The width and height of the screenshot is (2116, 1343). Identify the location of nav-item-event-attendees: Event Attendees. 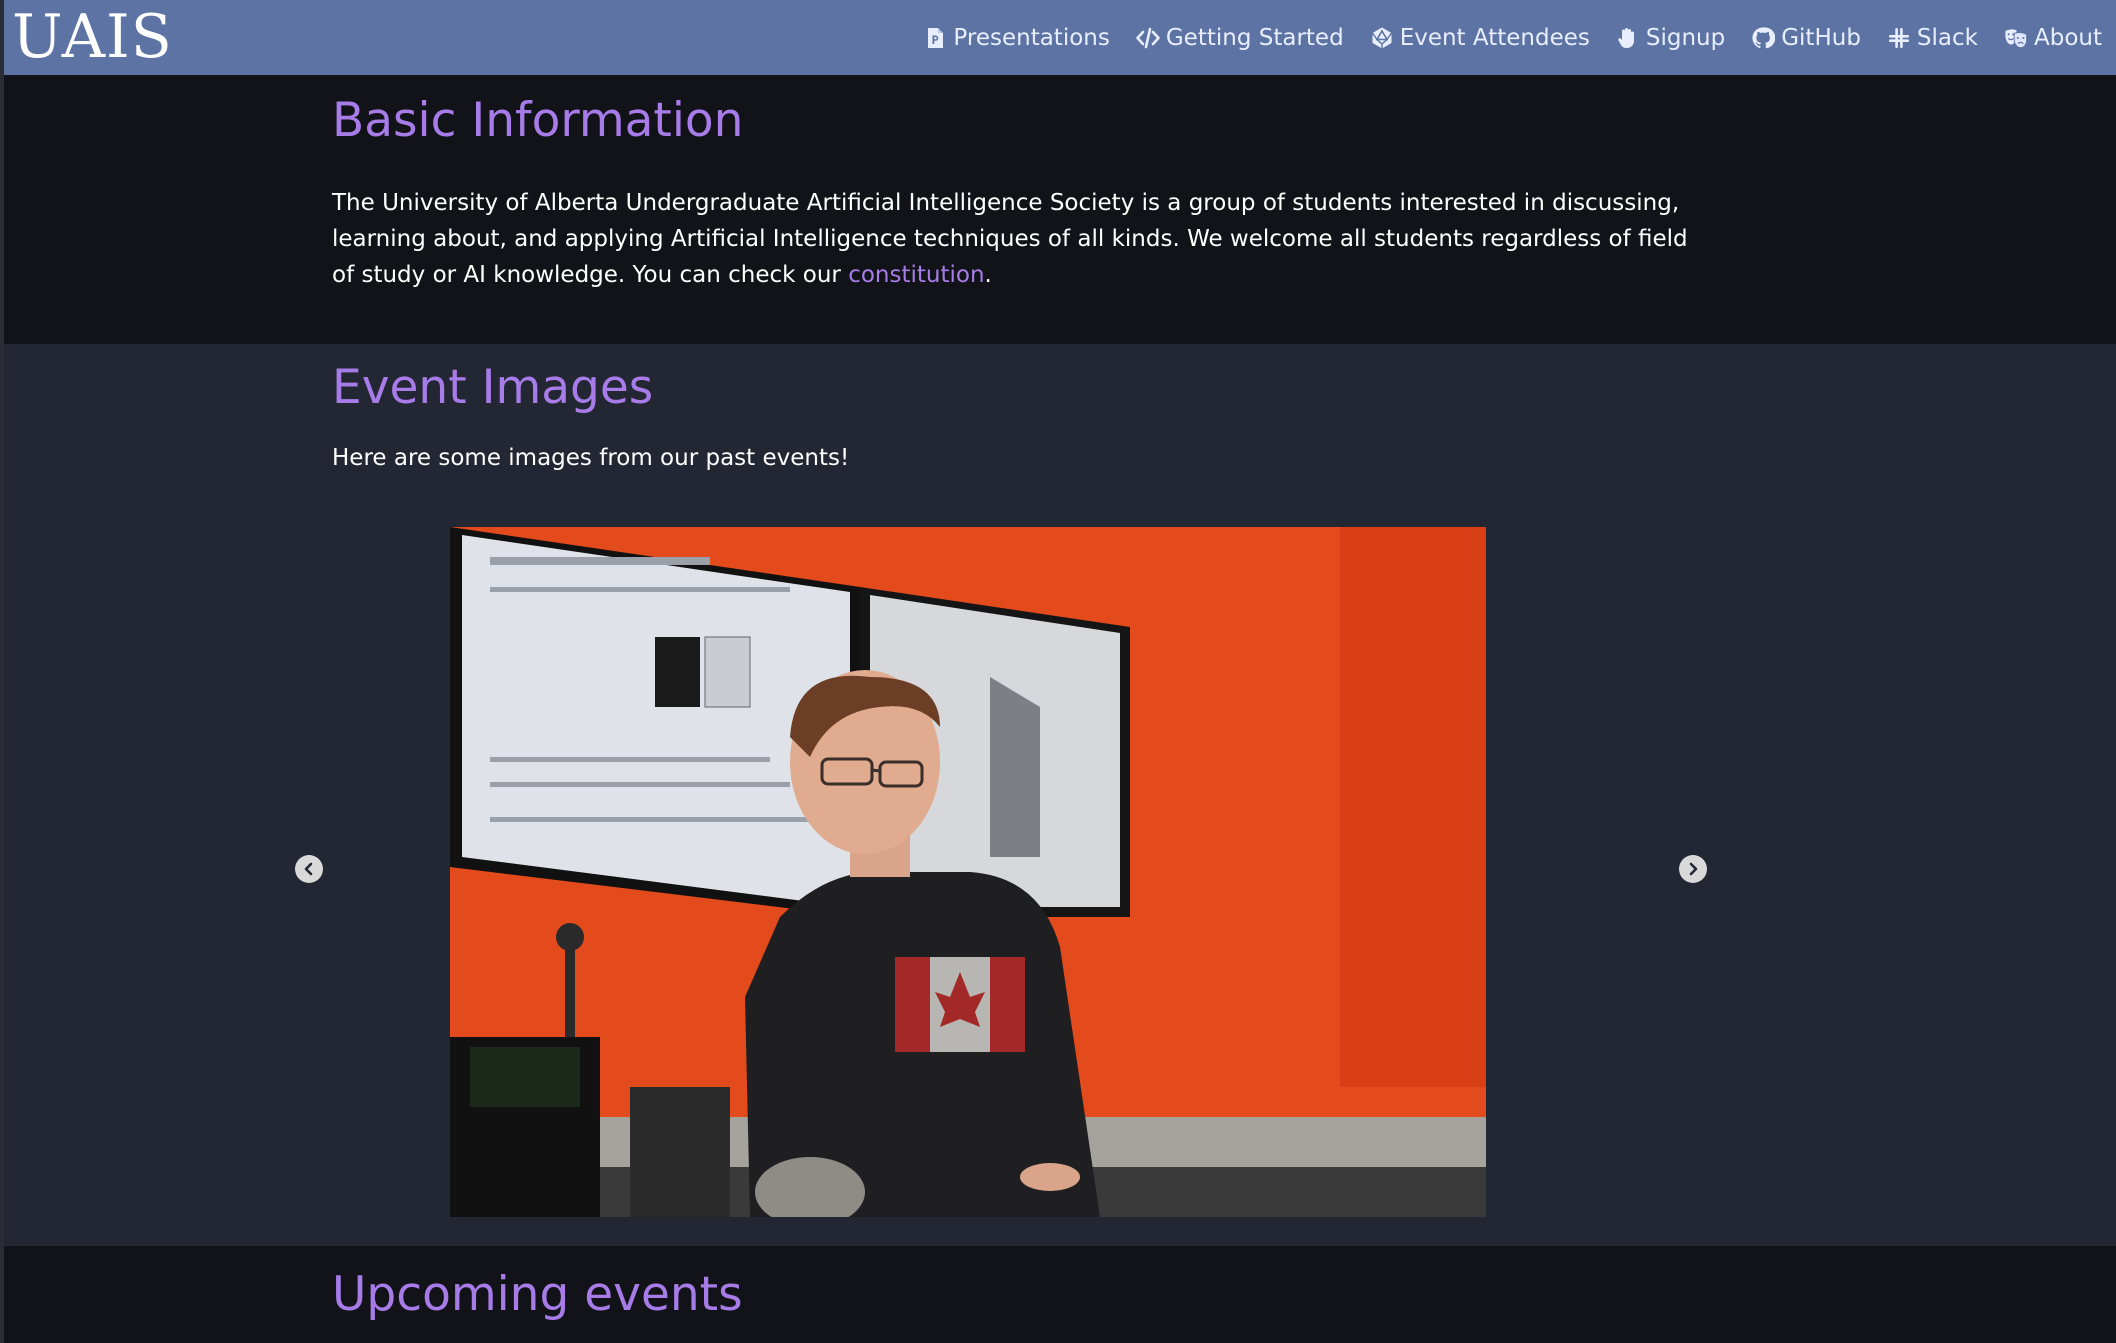
(1480, 38).